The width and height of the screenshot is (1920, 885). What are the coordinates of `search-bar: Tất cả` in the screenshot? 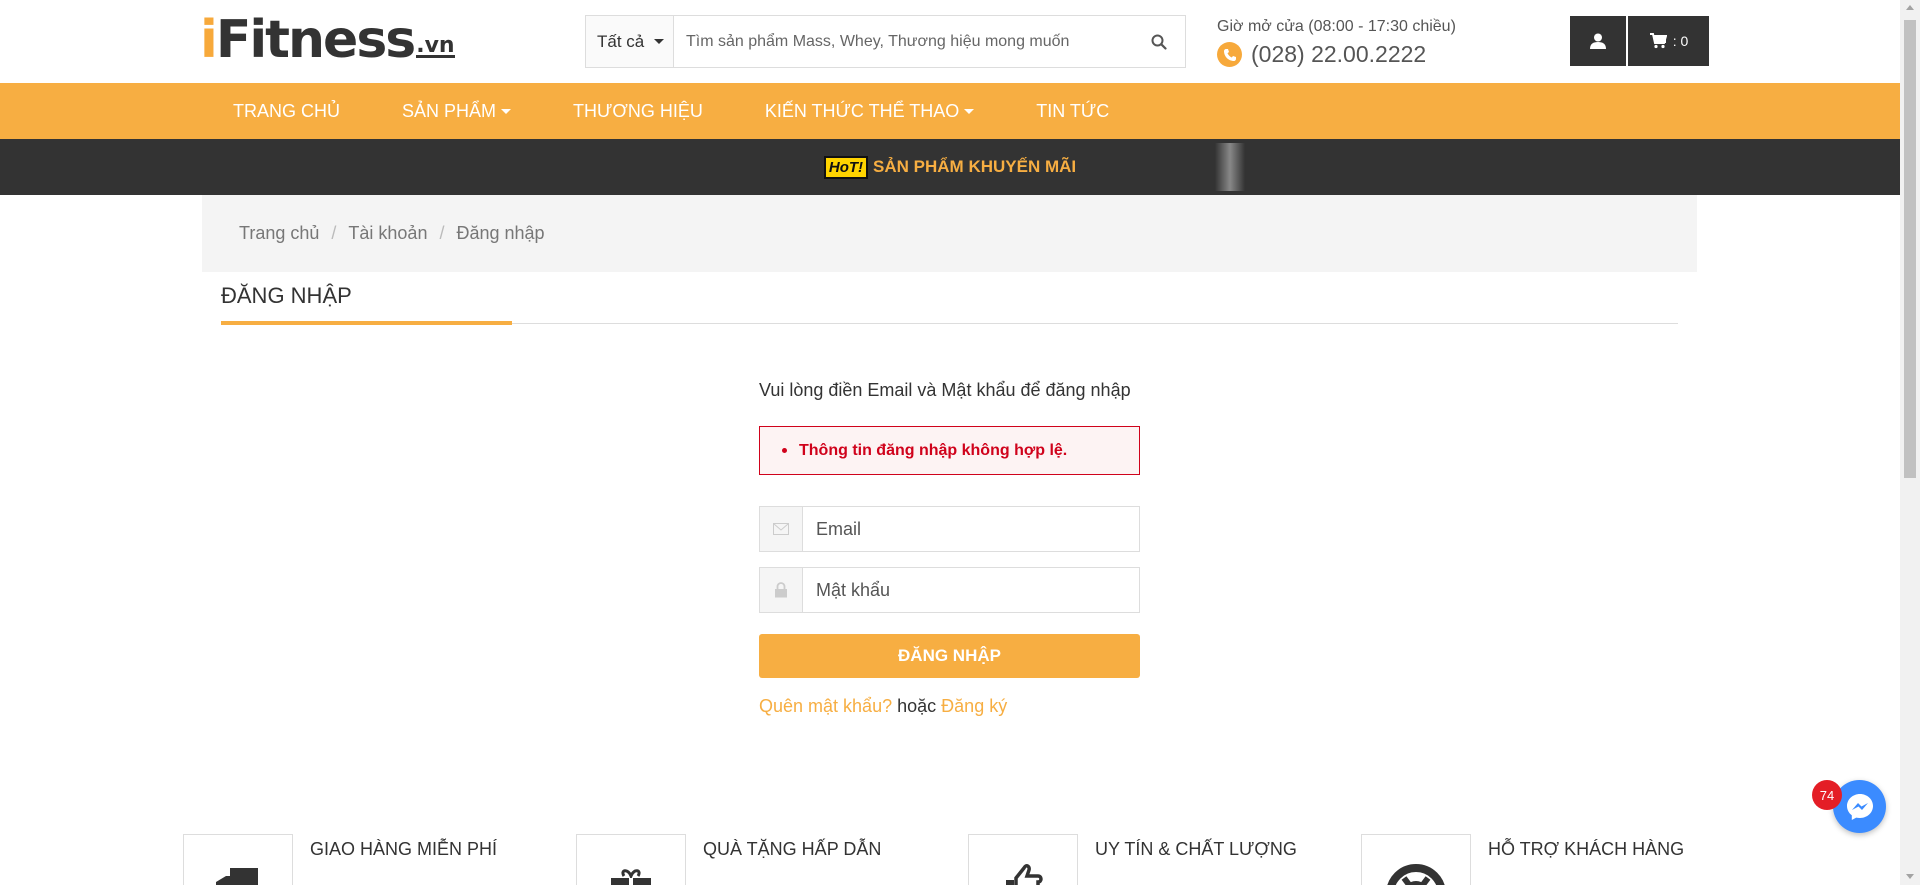 It's located at (885, 41).